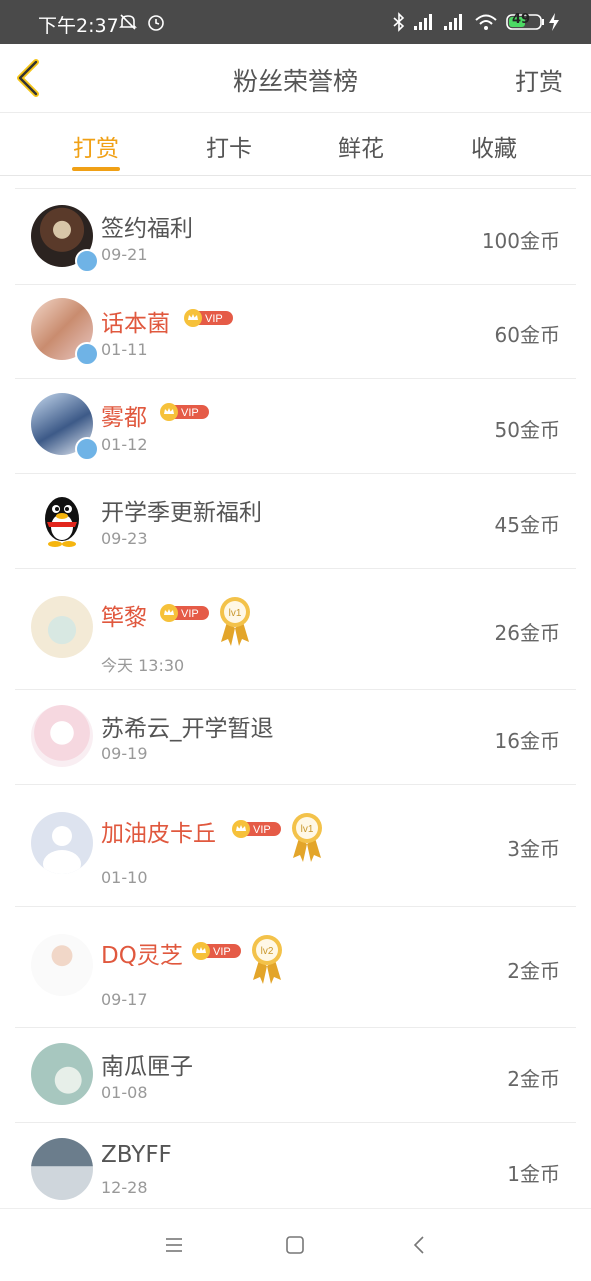  I want to click on signal-hd-icon, so click(454, 24).